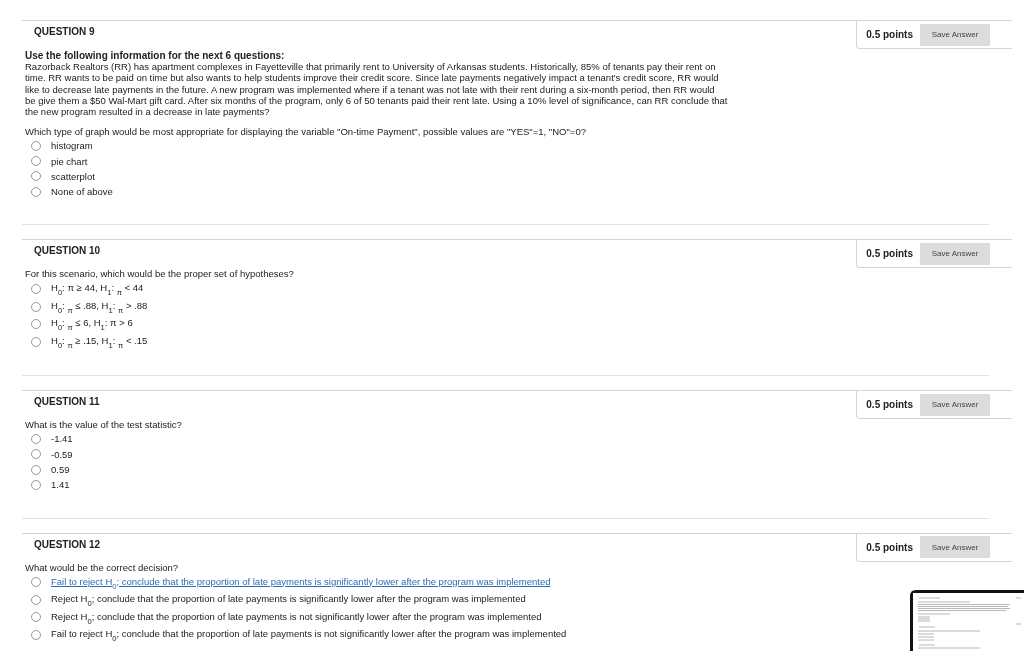 This screenshot has width=1024, height=651. What do you see at coordinates (104, 425) in the screenshot?
I see `question-prompt: What is the value of the test statistic?` at bounding box center [104, 425].